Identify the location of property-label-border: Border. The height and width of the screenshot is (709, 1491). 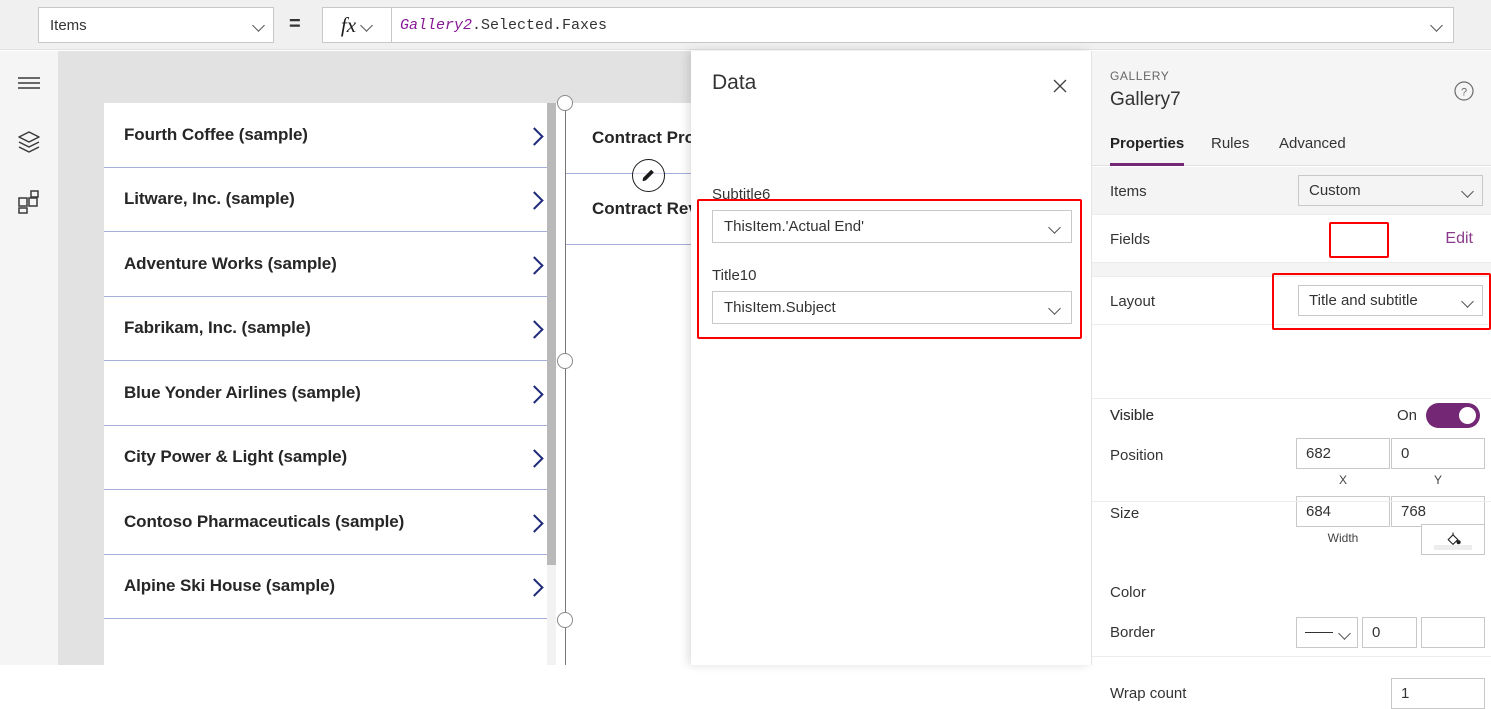
(1133, 632).